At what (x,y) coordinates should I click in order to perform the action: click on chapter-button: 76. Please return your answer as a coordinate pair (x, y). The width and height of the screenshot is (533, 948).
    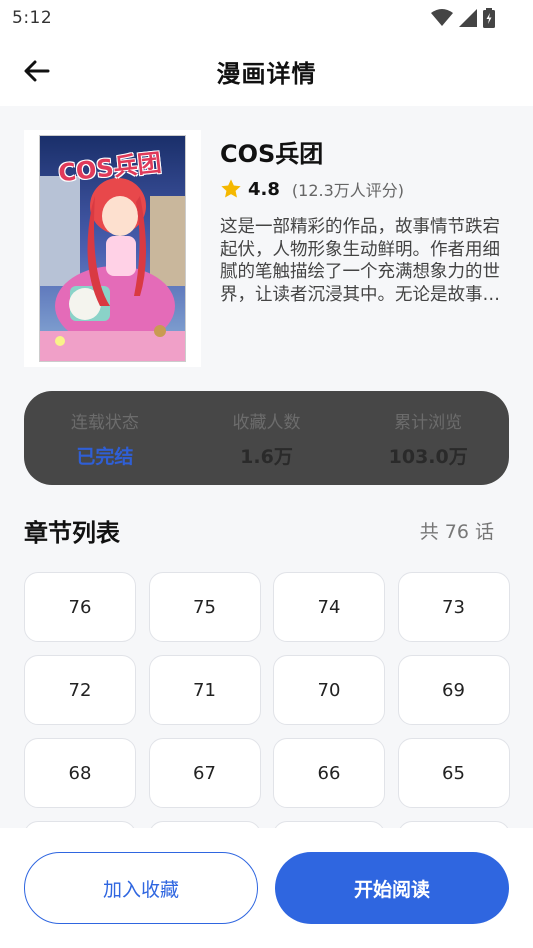
    Looking at the image, I should click on (80, 607).